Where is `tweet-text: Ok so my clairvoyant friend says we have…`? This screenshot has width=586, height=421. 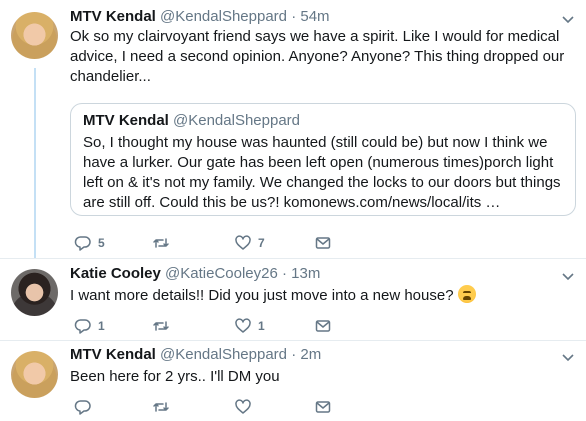
tweet-text: Ok so my clairvoyant friend says we have… is located at coordinates (317, 56).